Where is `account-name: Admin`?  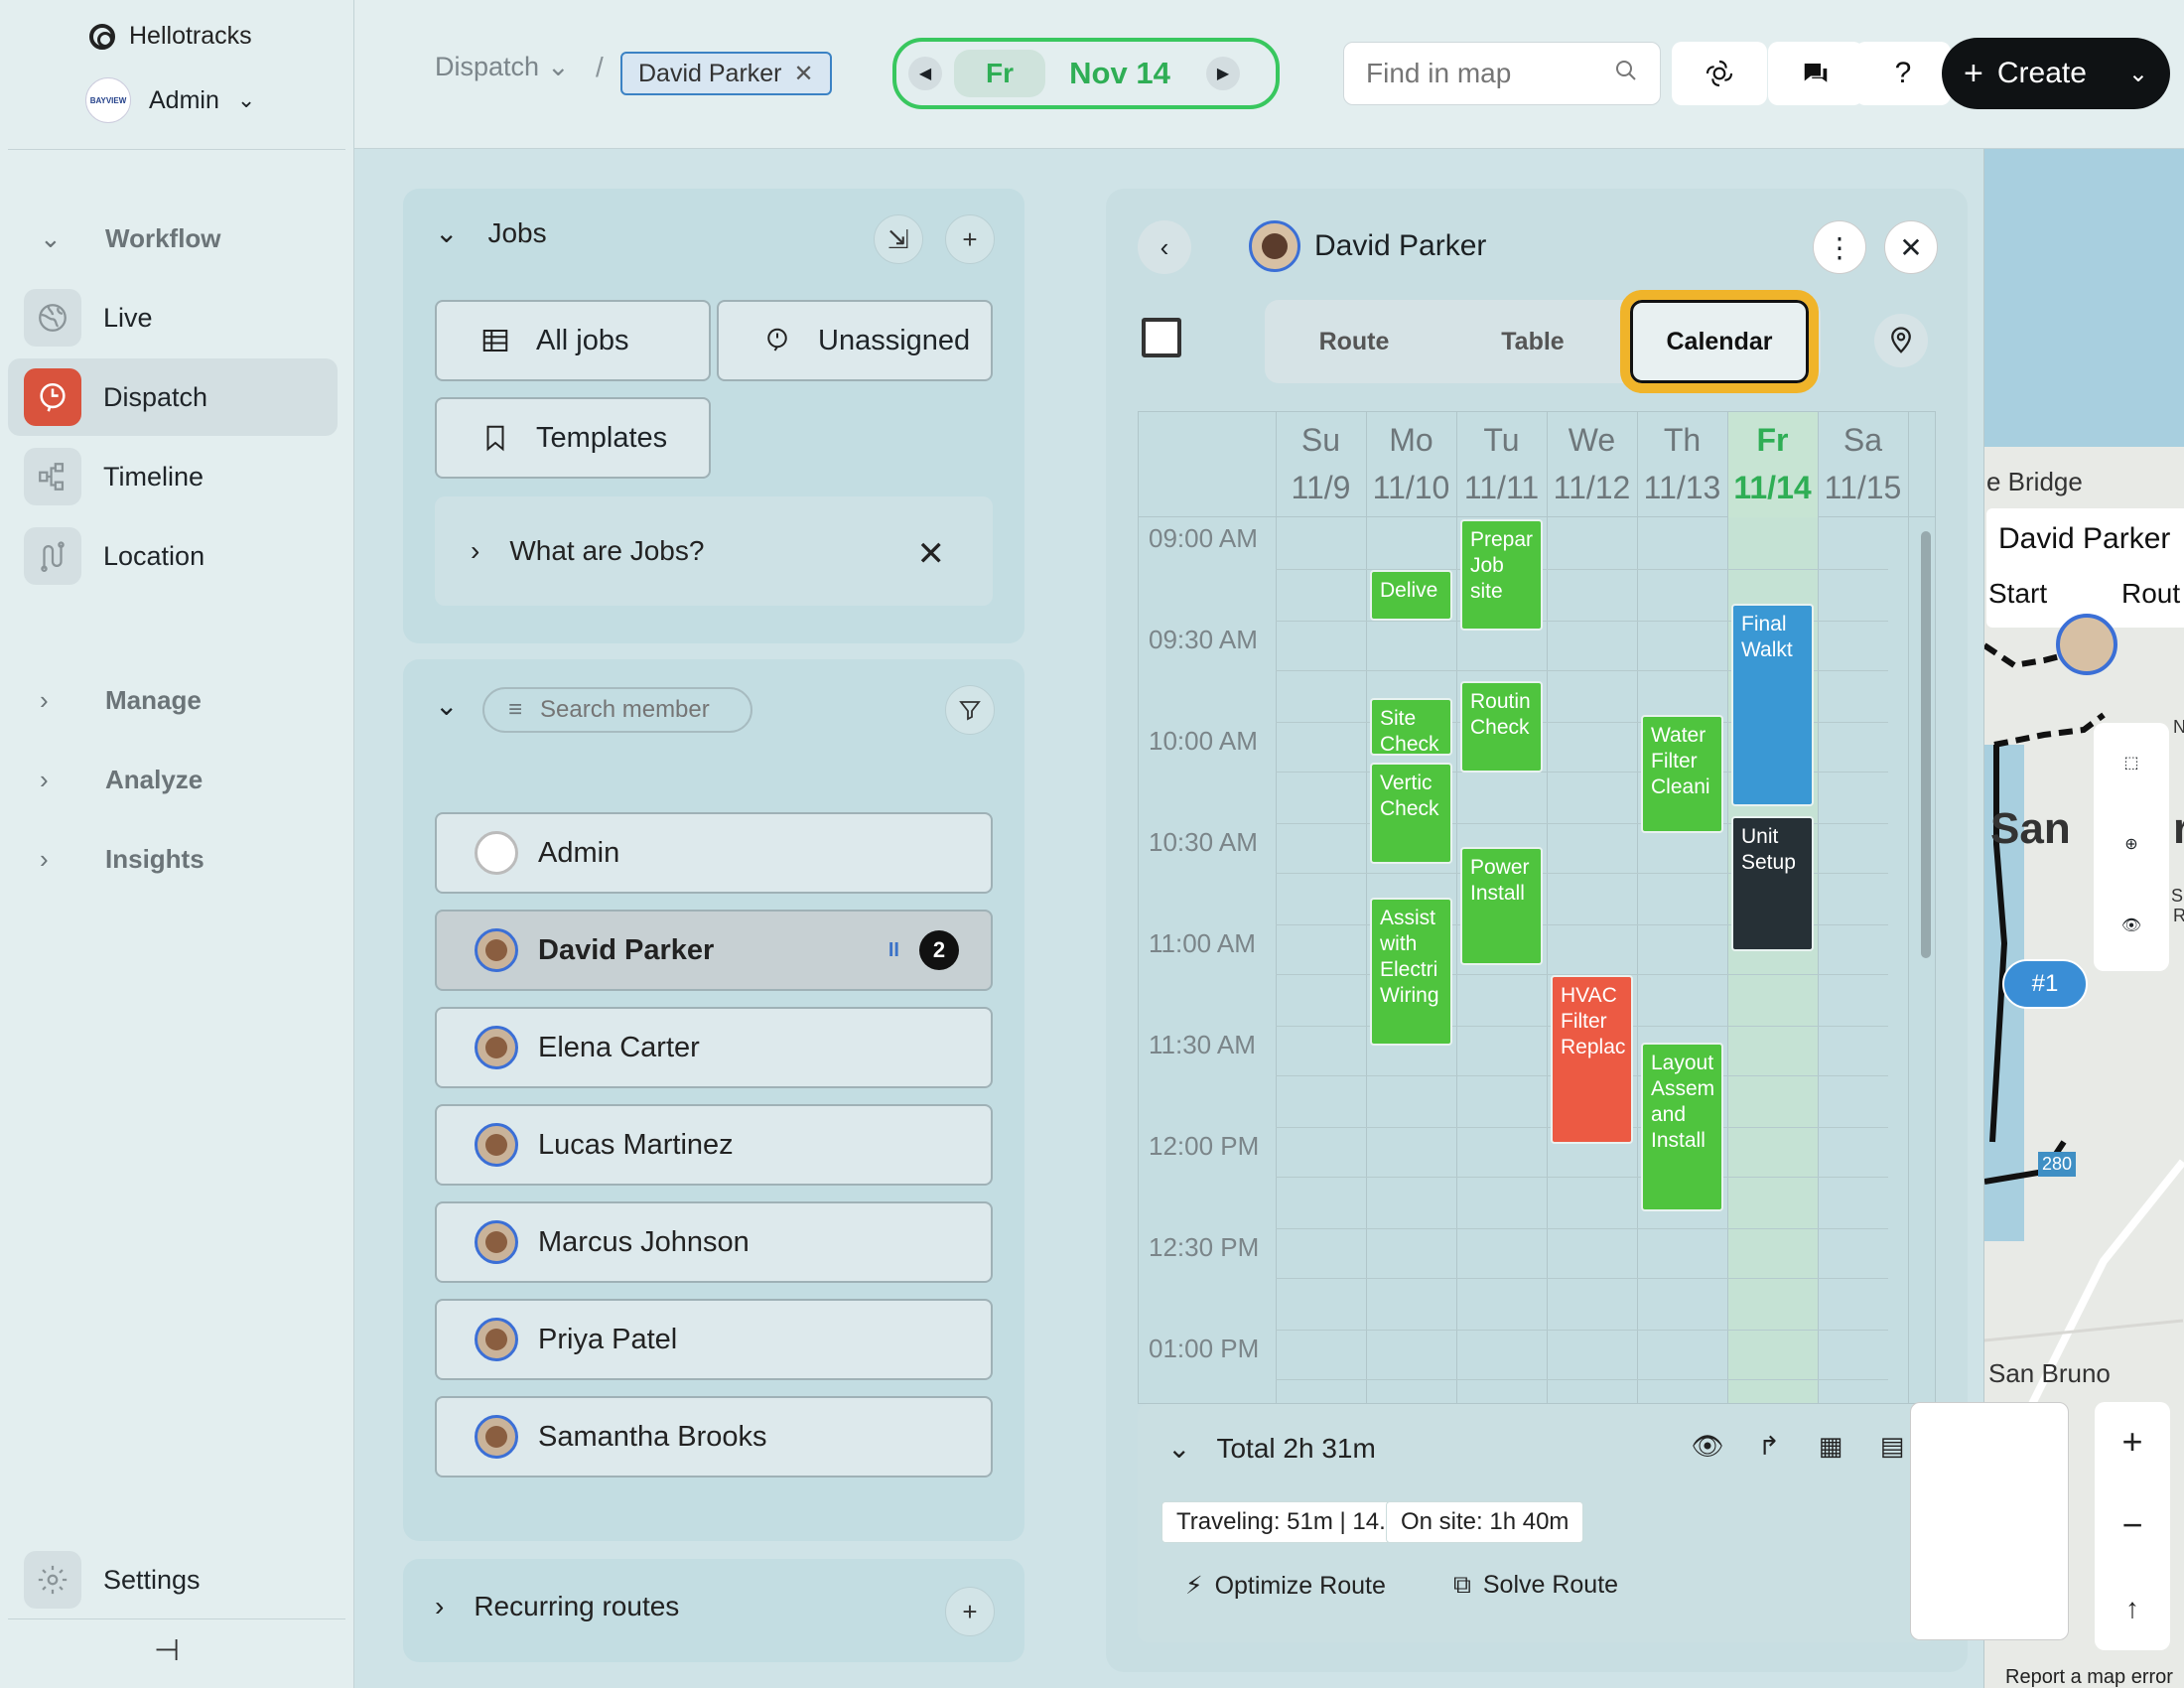 account-name: Admin is located at coordinates (184, 99).